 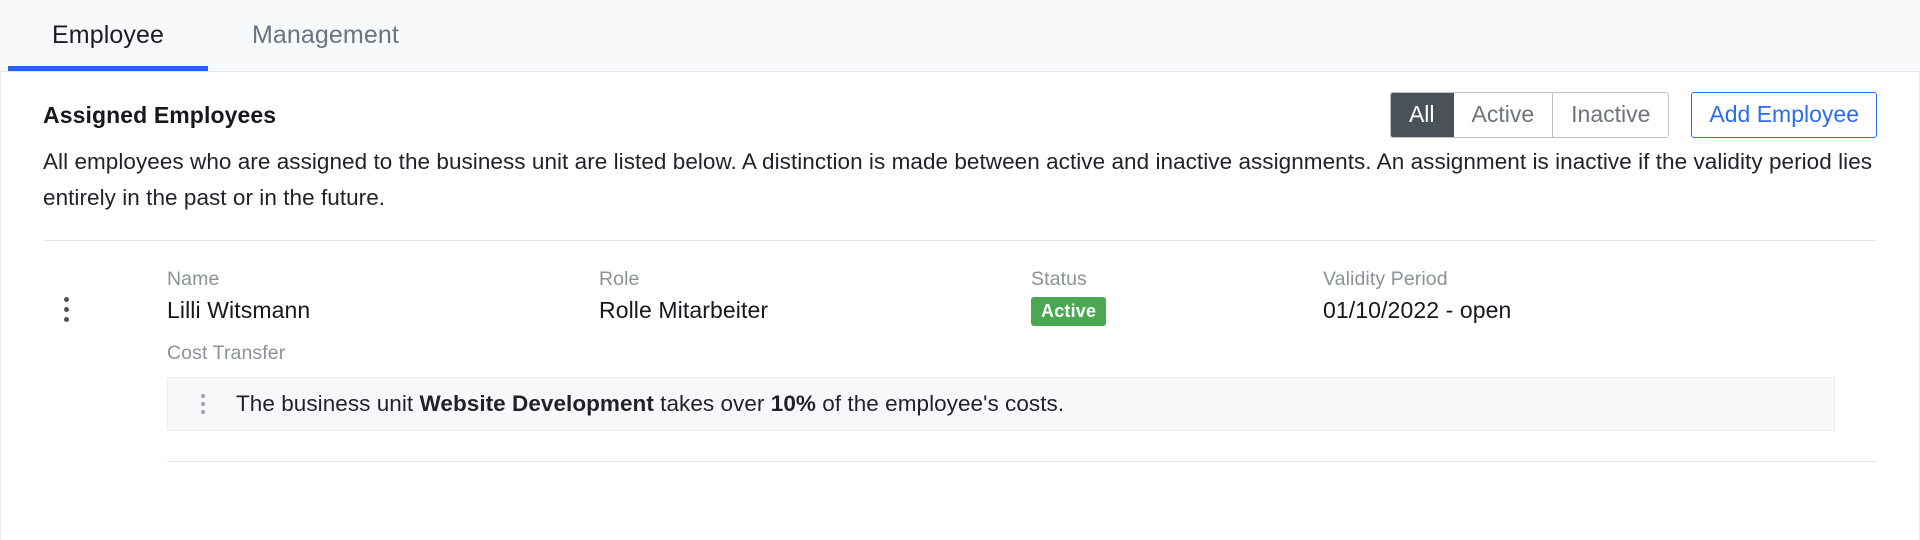 What do you see at coordinates (328, 403) in the screenshot?
I see `cost-transfer-prefix: The business unit` at bounding box center [328, 403].